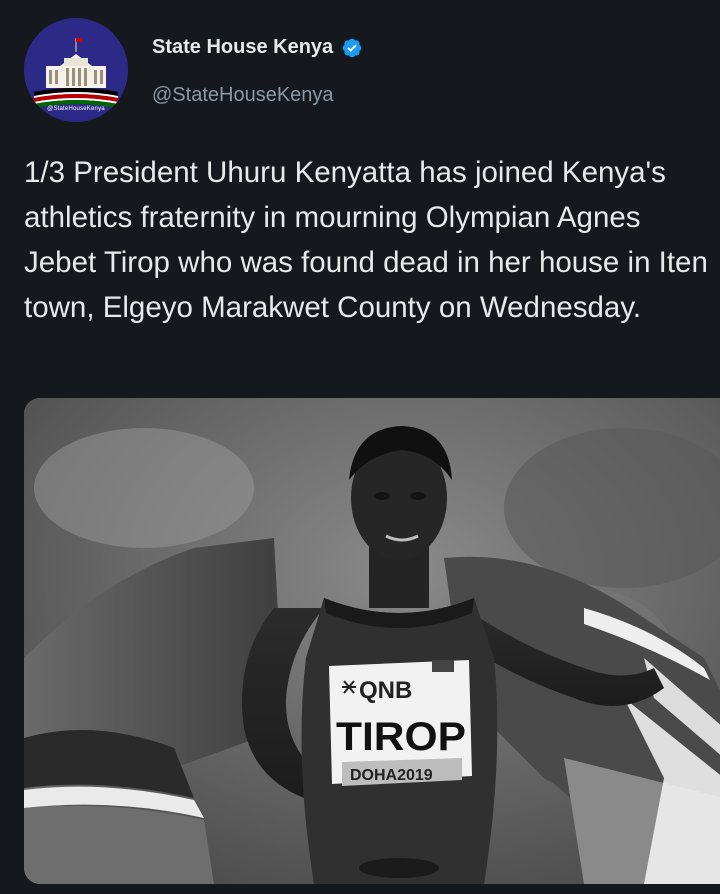 The image size is (720, 894). Describe the element at coordinates (385, 690) in the screenshot. I see `bib-sponsor: QNB` at that location.